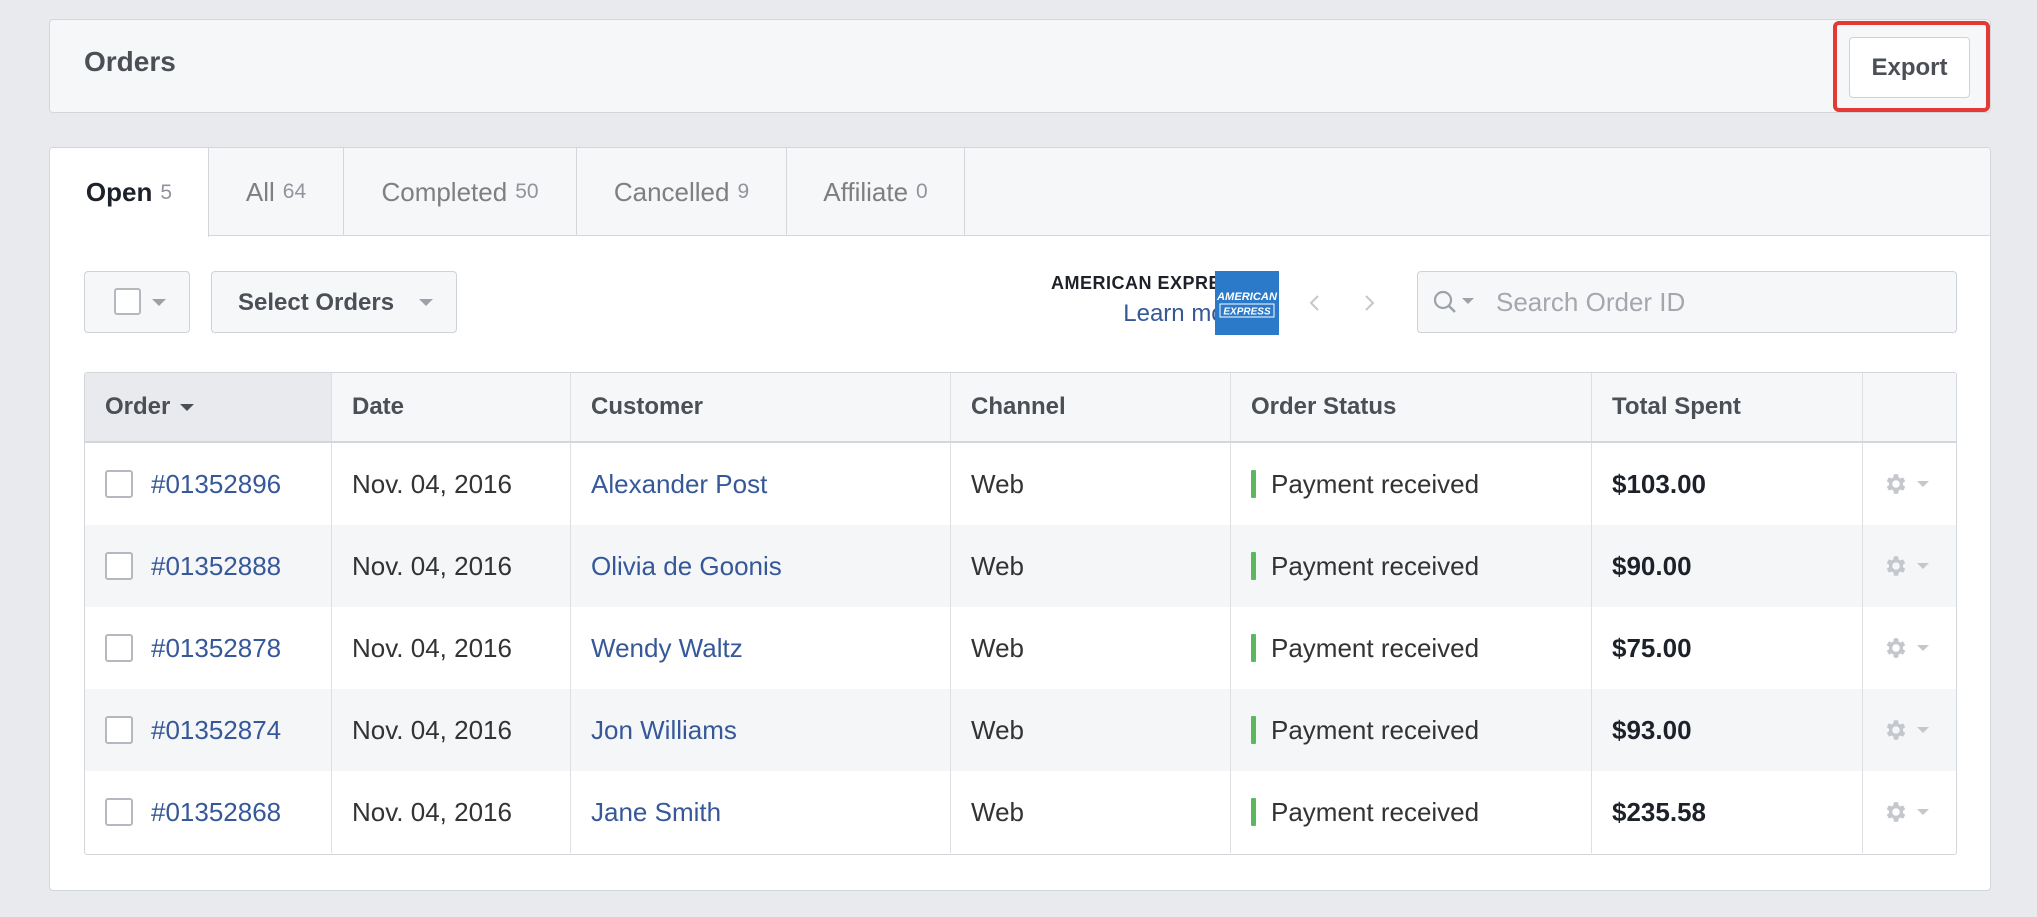 Image resolution: width=2037 pixels, height=917 pixels. Describe the element at coordinates (451, 407) in the screenshot. I see `column-header-date: Date` at that location.